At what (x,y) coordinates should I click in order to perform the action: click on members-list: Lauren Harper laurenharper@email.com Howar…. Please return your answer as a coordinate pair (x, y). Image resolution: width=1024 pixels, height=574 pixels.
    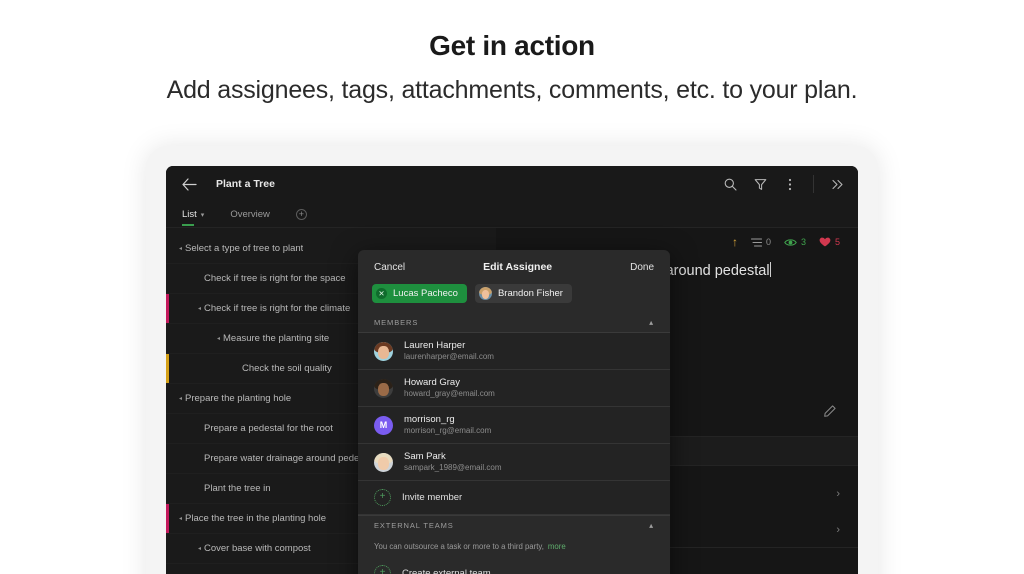
    Looking at the image, I should click on (514, 407).